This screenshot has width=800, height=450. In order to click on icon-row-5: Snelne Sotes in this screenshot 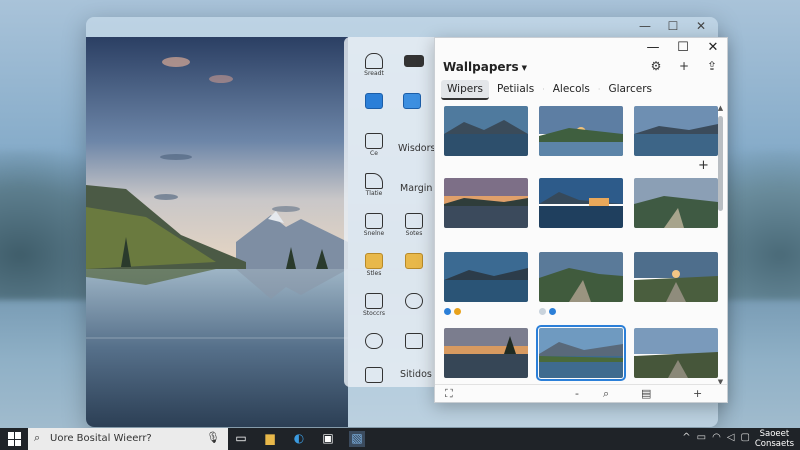, I will do `click(390, 231)`.